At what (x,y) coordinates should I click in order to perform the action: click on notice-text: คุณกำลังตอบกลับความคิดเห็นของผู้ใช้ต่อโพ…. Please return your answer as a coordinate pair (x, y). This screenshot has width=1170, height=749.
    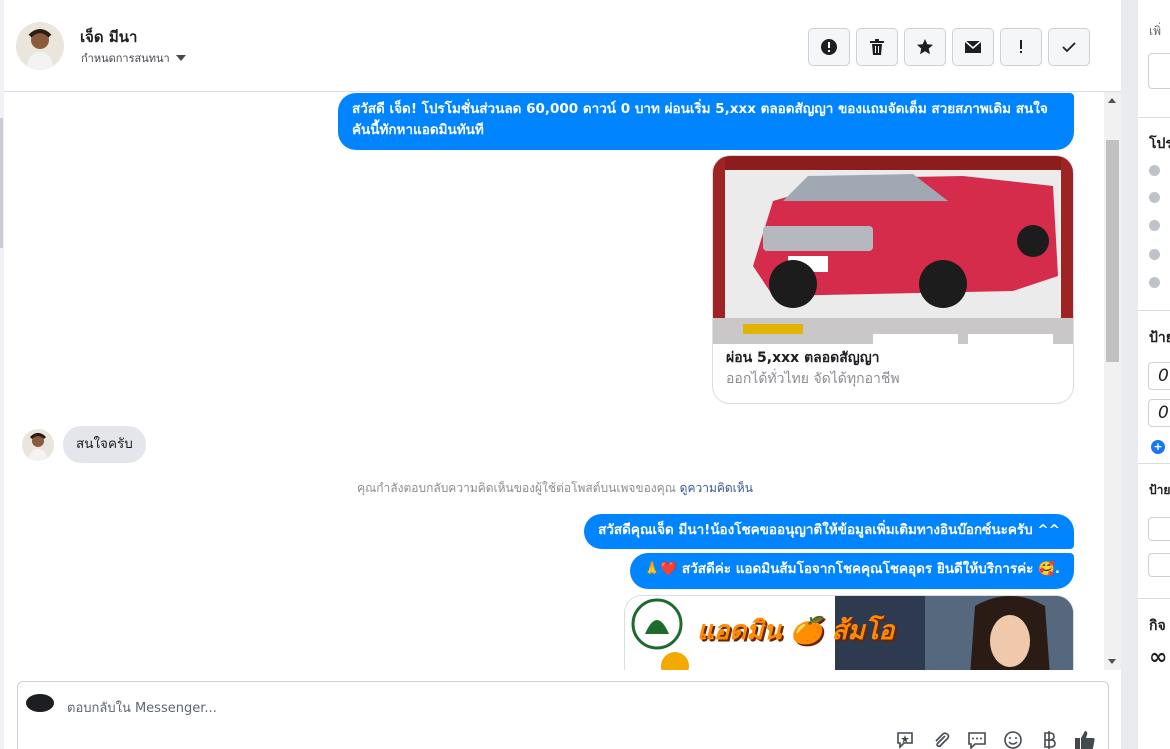
    Looking at the image, I should click on (516, 488).